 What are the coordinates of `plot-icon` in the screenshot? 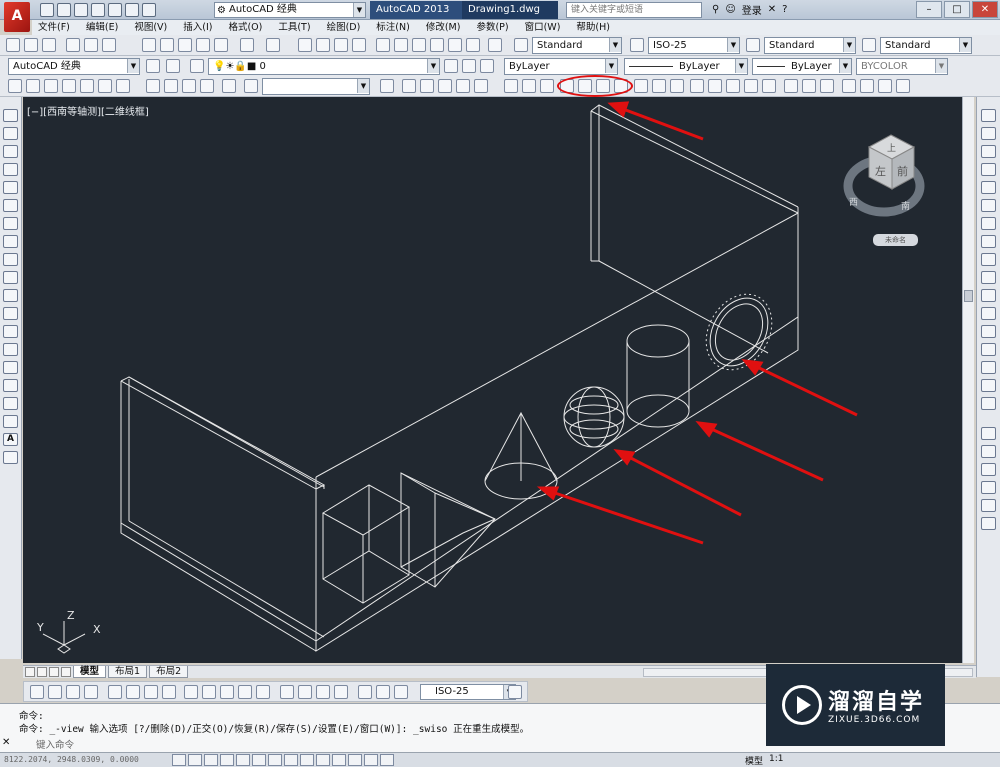 It's located at (115, 10).